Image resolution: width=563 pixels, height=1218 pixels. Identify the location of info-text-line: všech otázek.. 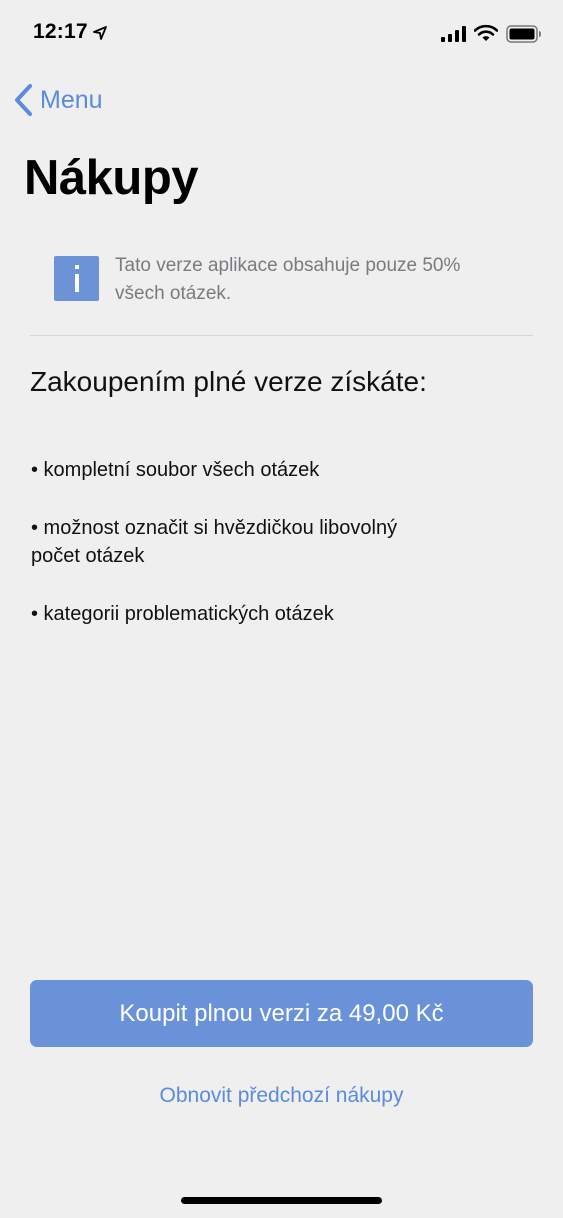
(173, 293).